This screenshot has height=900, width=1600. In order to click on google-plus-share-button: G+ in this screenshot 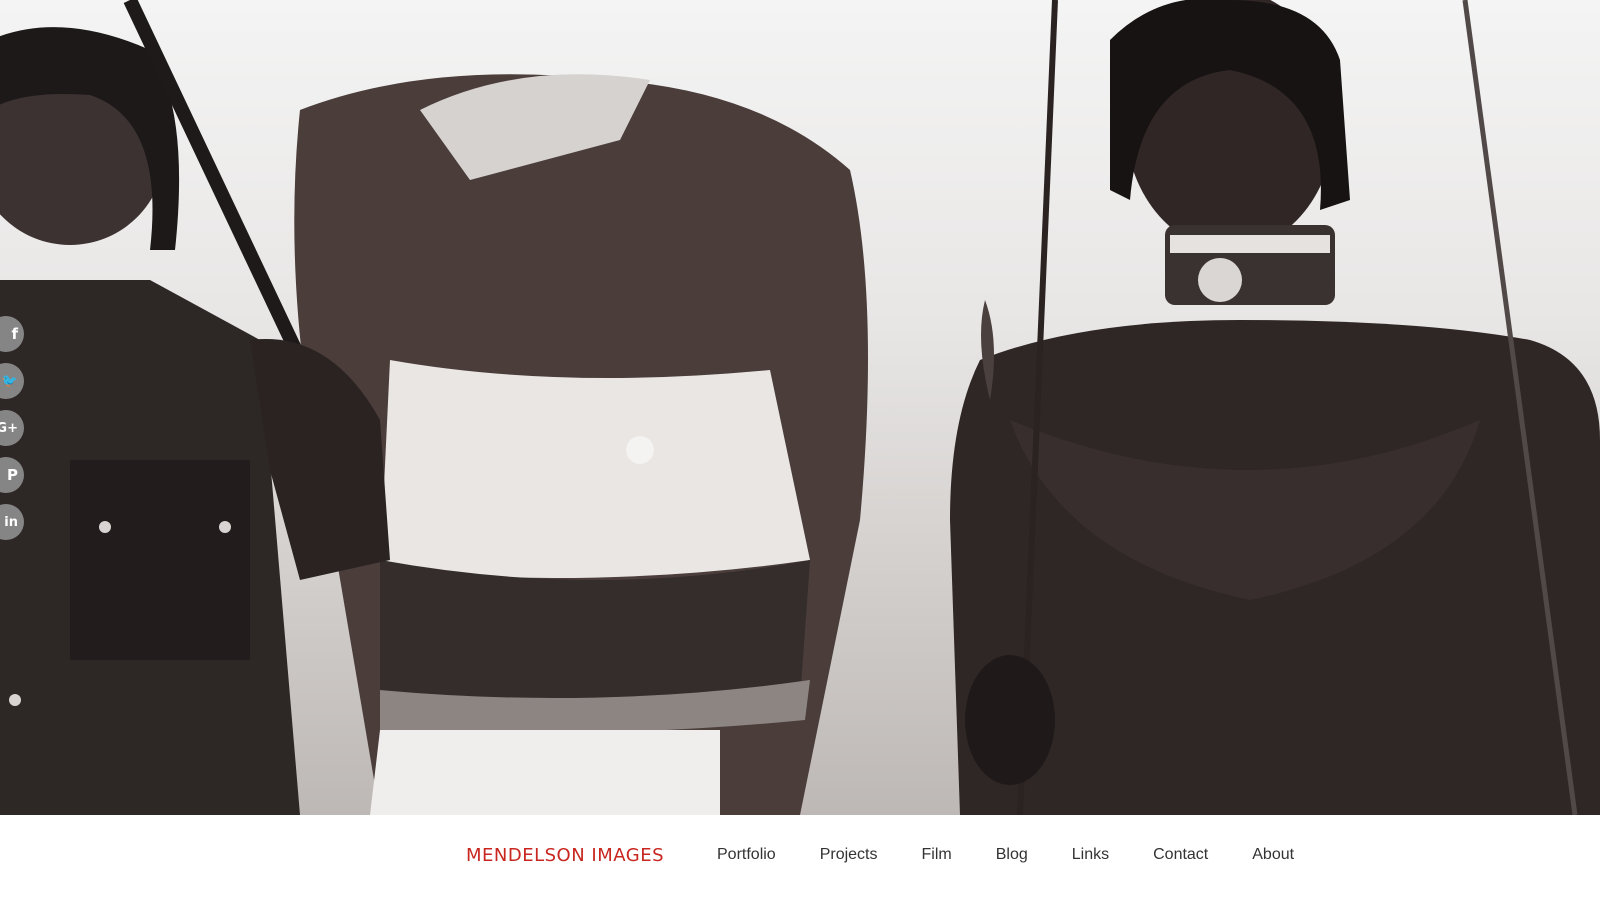, I will do `click(12, 428)`.